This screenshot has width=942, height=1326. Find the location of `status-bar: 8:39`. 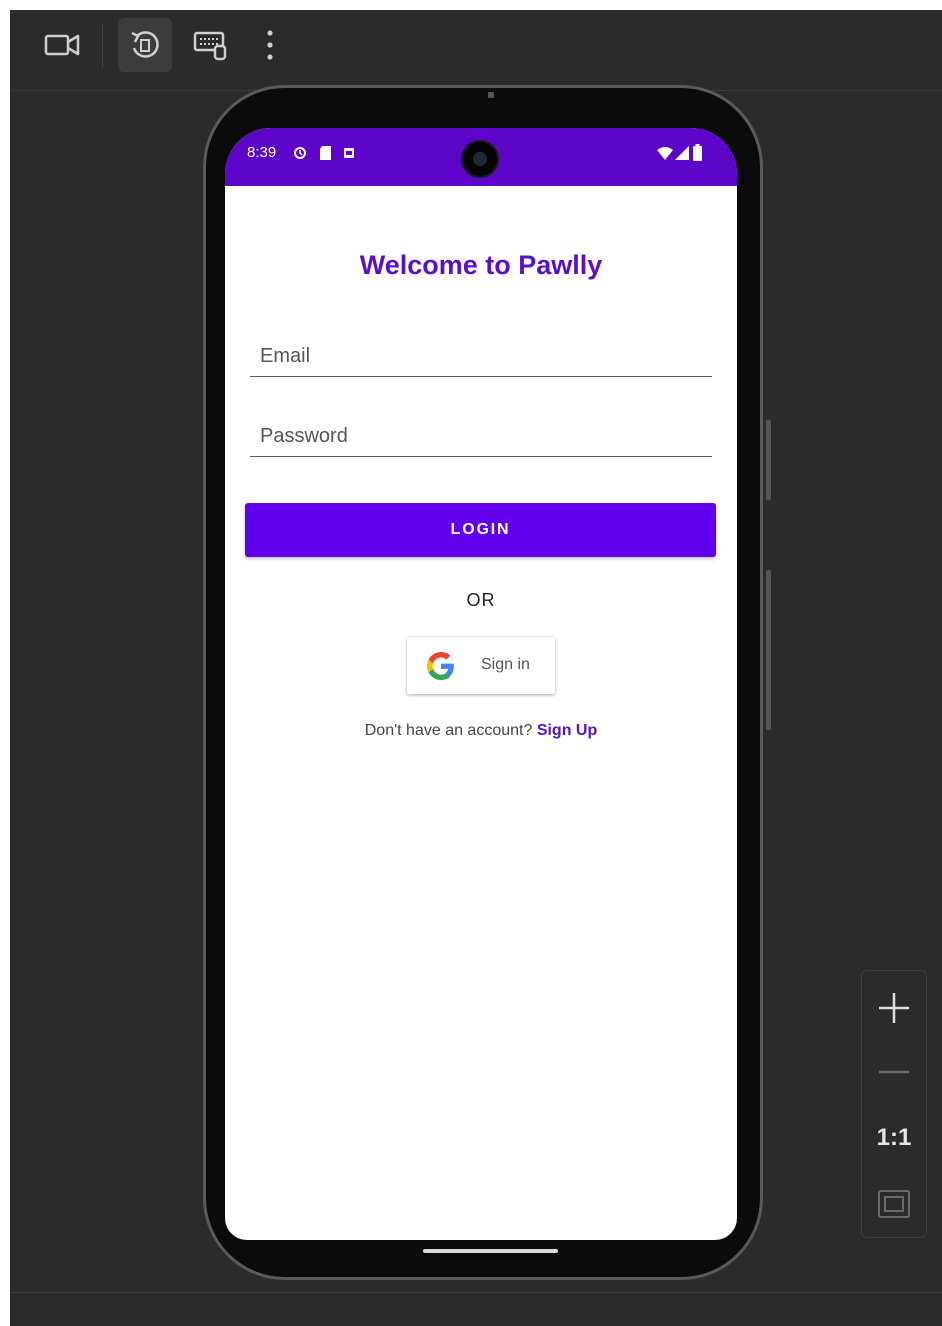

status-bar: 8:39 is located at coordinates (481, 157).